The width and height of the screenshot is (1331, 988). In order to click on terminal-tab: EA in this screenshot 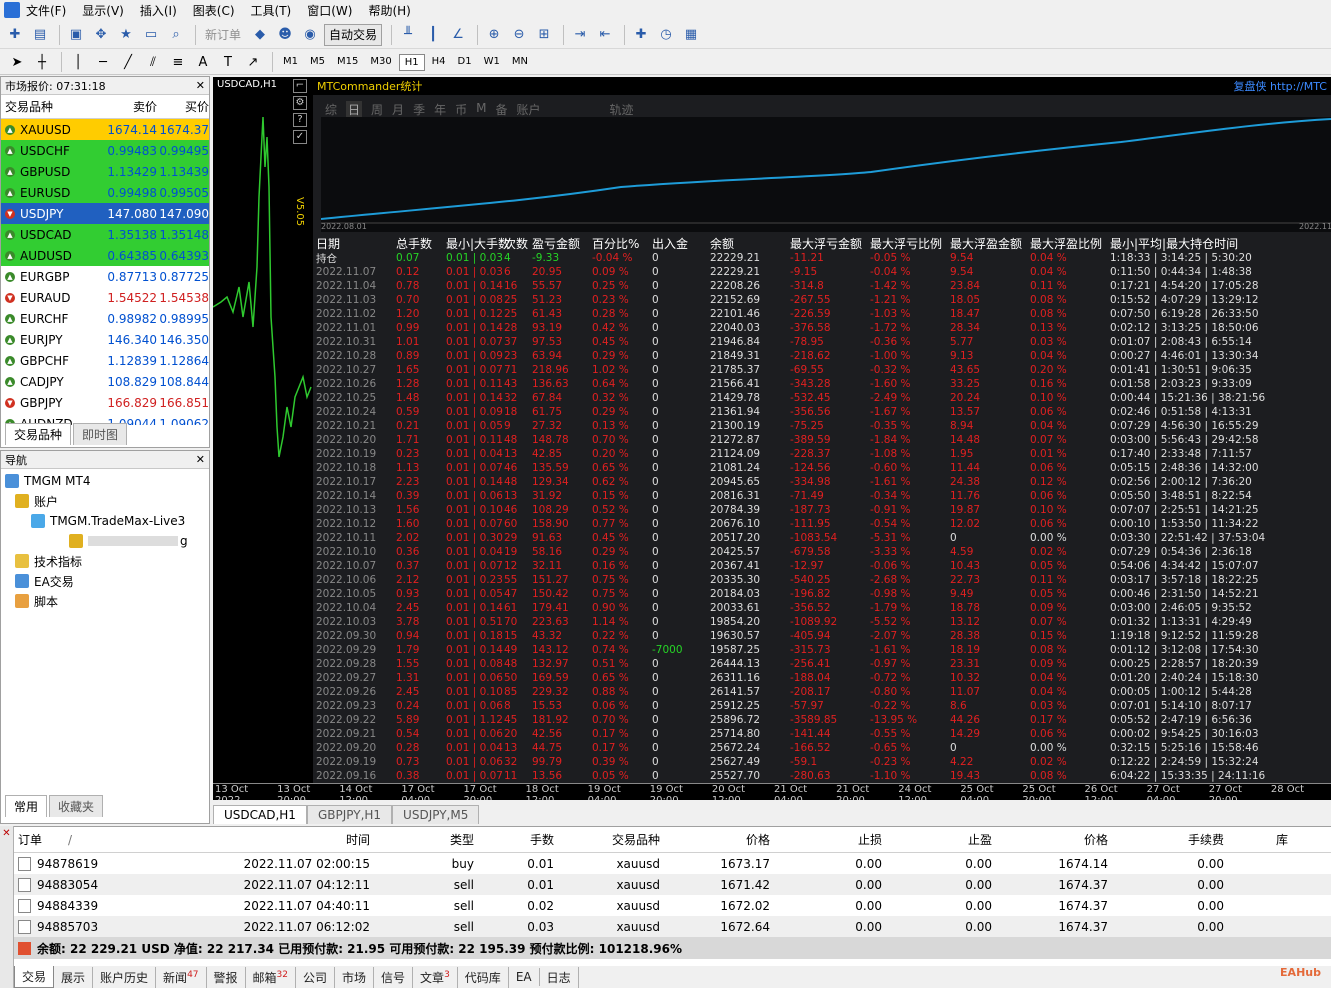, I will do `click(524, 977)`.